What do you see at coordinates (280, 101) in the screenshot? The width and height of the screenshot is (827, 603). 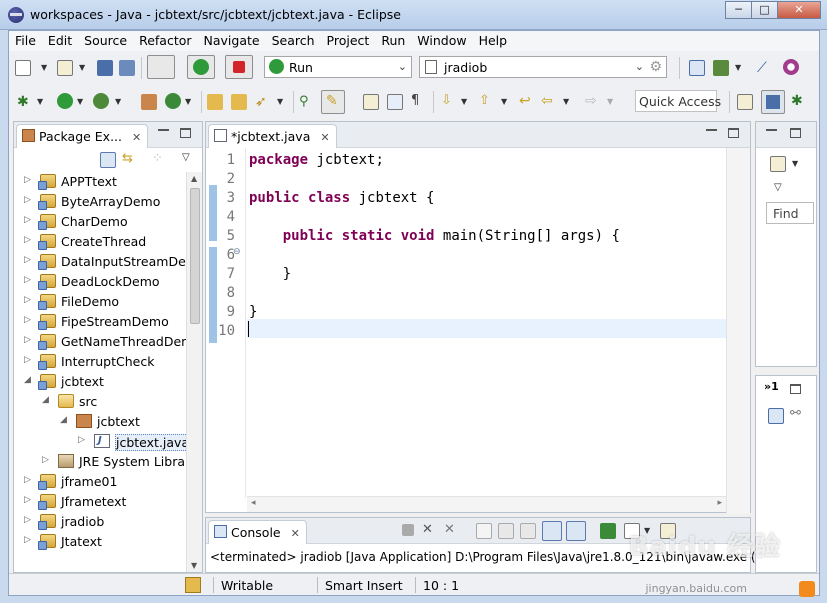 I see `search-dropdown-icon: ▼` at bounding box center [280, 101].